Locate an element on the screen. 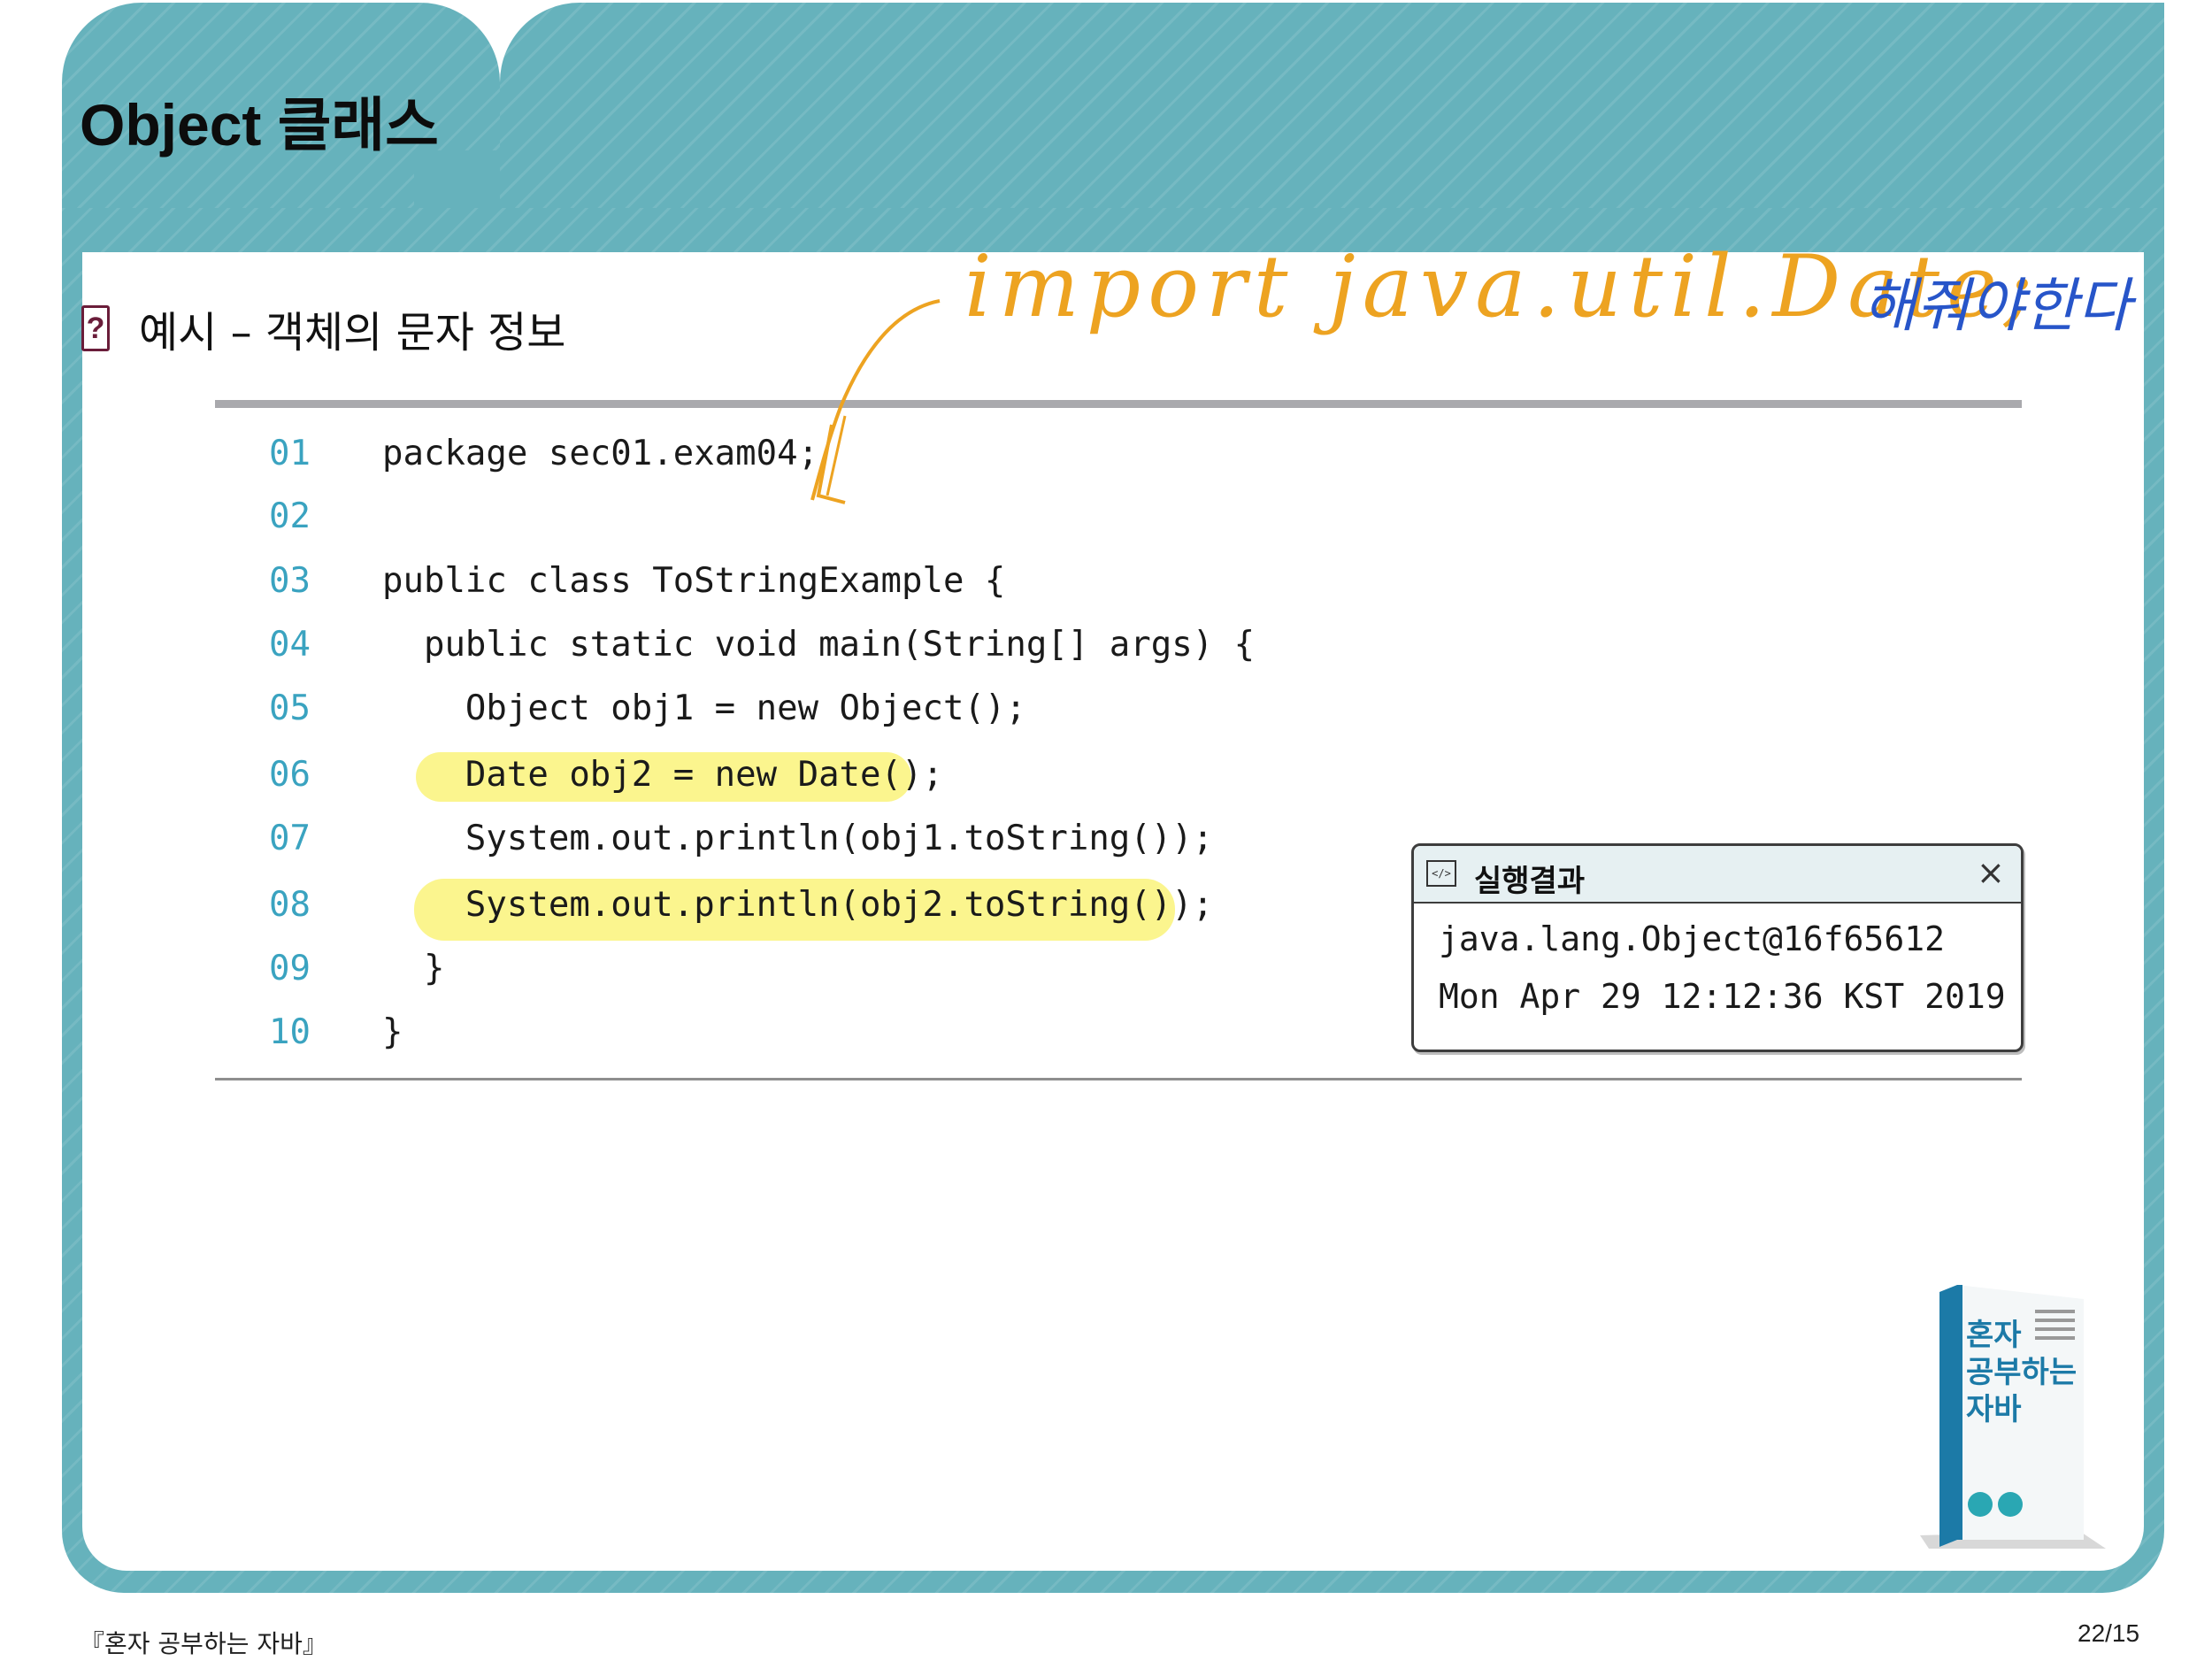 The height and width of the screenshot is (1661, 2212). footer-book-title: 『혼자 공부하는 자바』 is located at coordinates (204, 1643).